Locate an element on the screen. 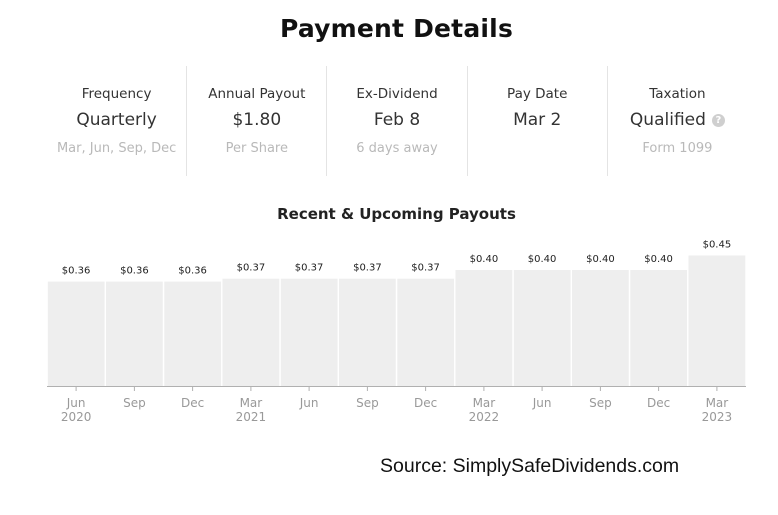 This screenshot has width=778, height=515. tick-label: 2022 is located at coordinates (484, 417).